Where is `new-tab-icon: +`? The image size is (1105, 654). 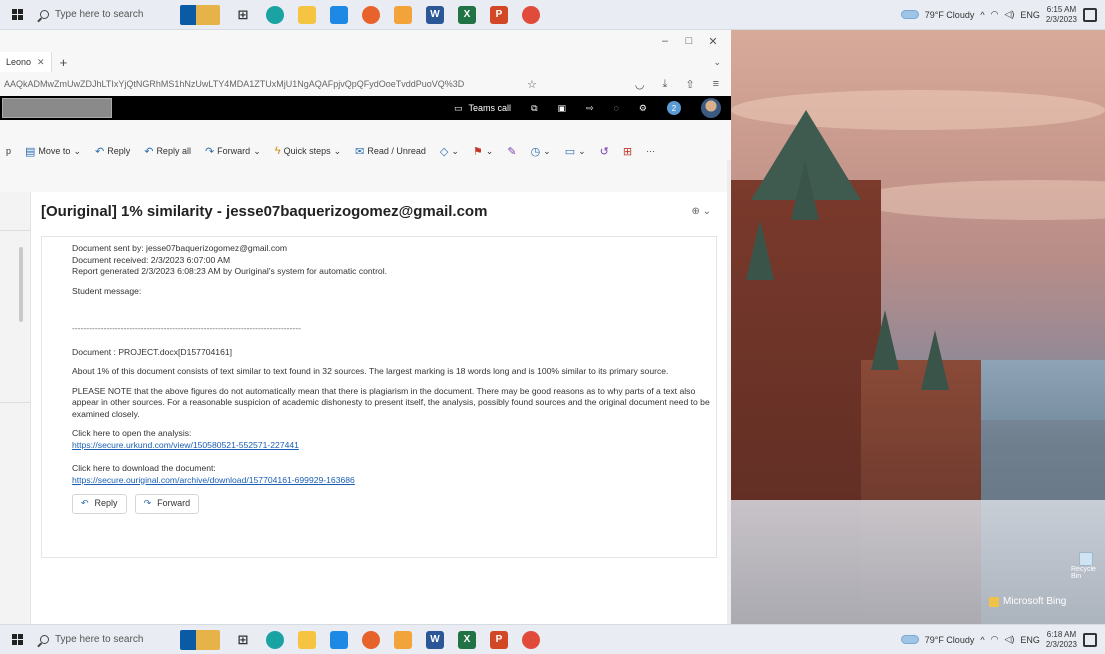
new-tab-icon: + is located at coordinates (64, 62).